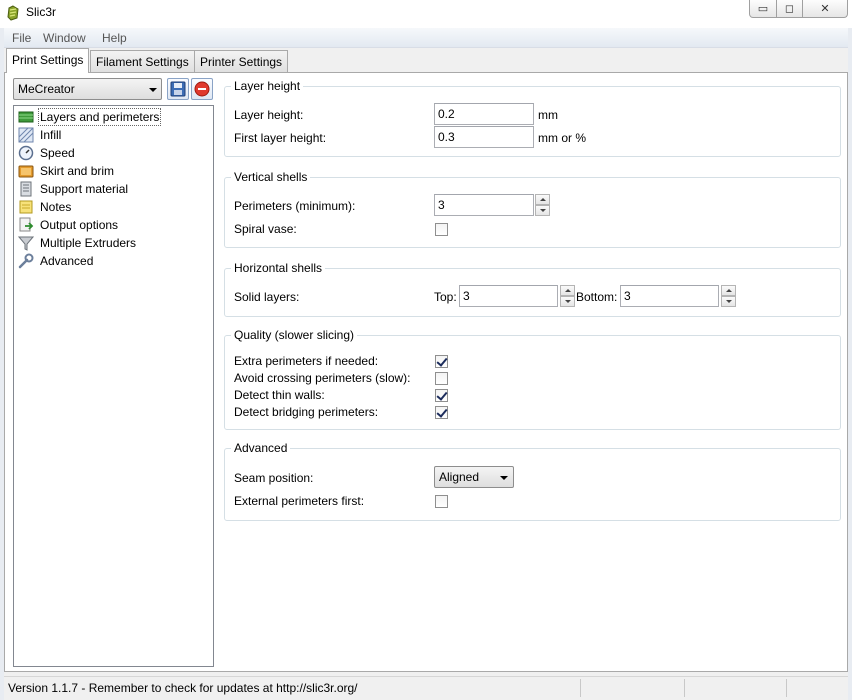 This screenshot has width=852, height=700. Describe the element at coordinates (508, 296) in the screenshot. I see `top-layers-input: 3` at that location.